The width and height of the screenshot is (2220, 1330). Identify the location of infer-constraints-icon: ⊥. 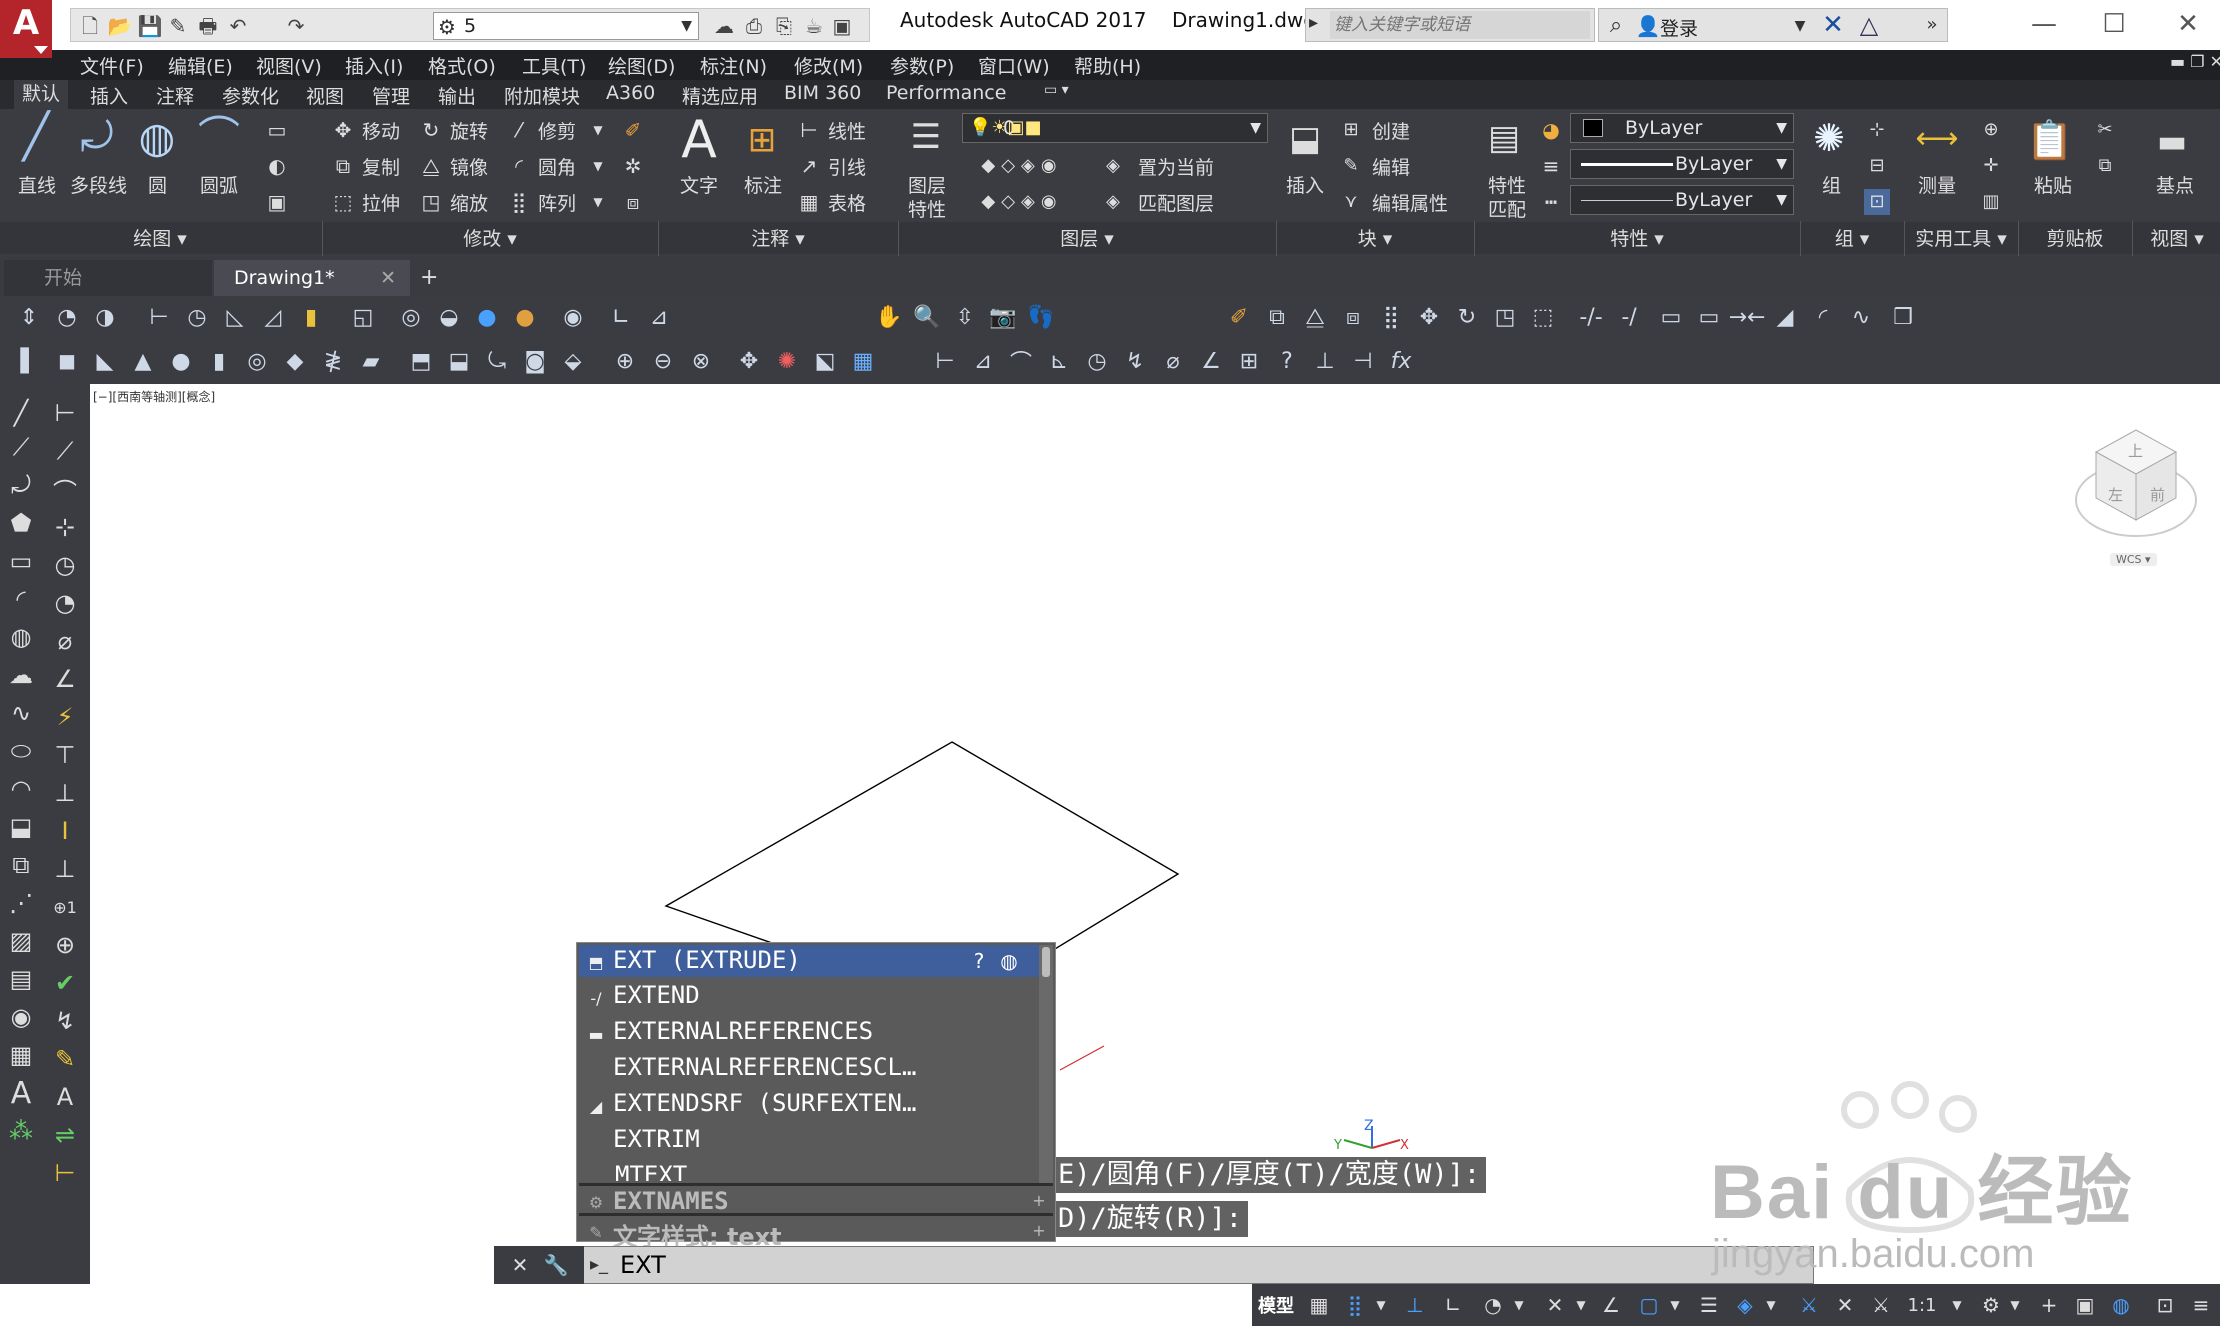
(1415, 1305).